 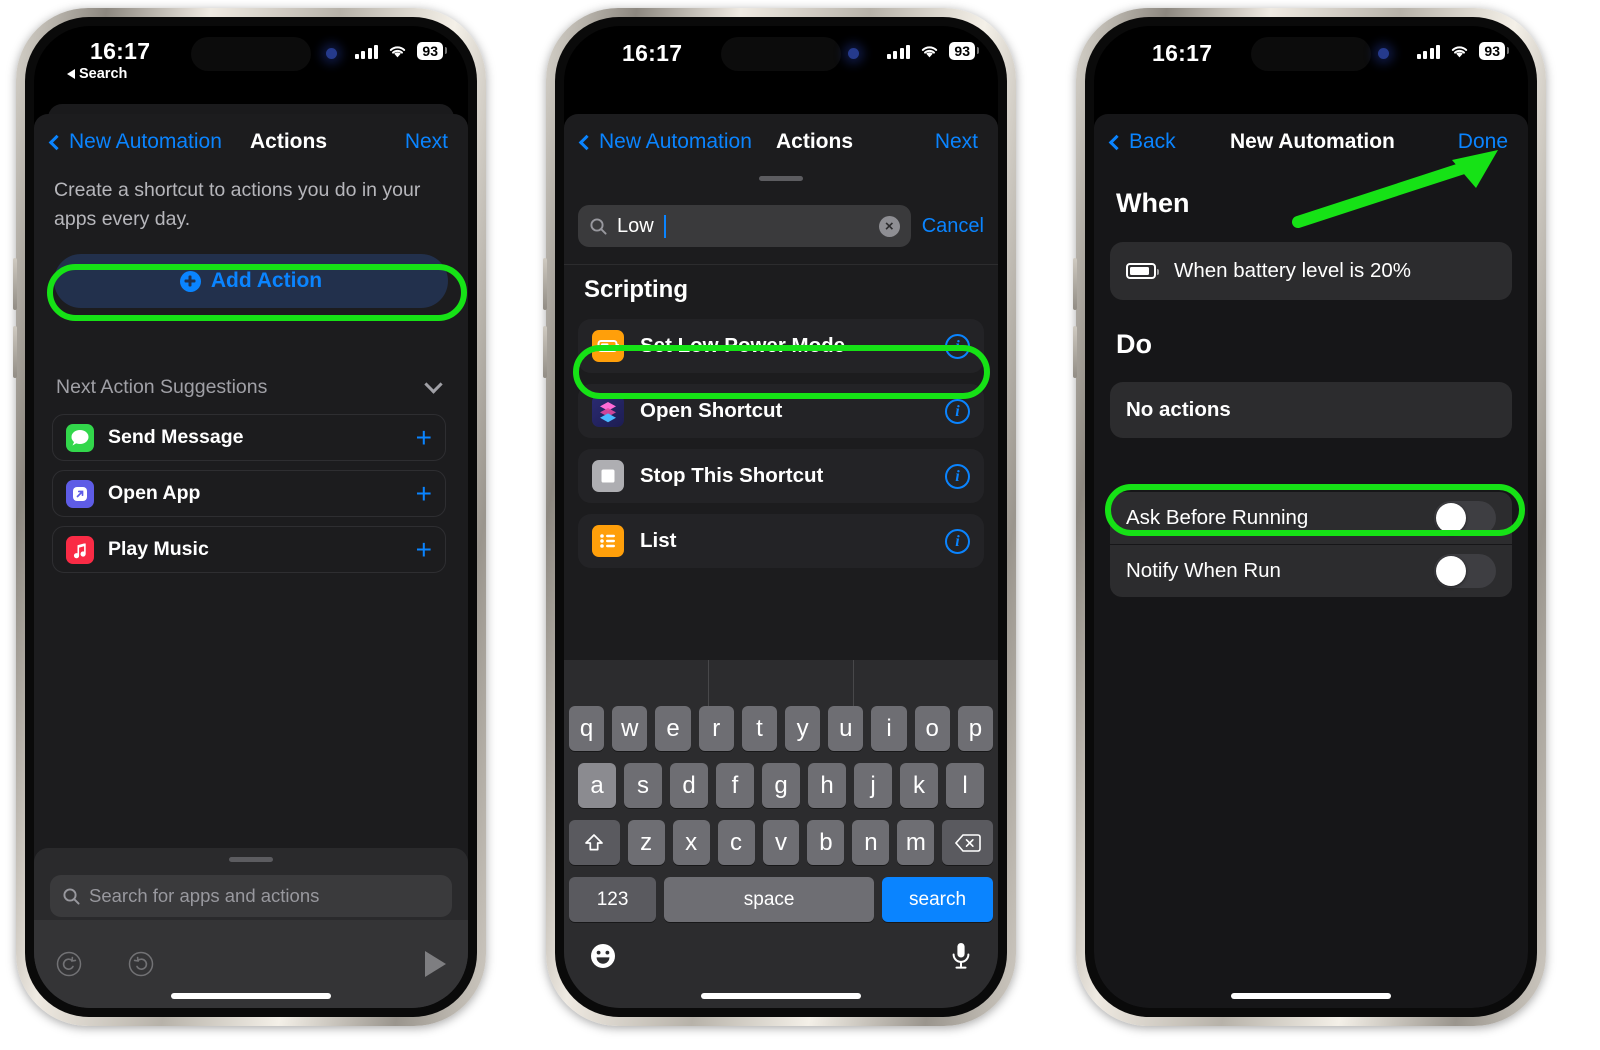 What do you see at coordinates (889, 728) in the screenshot?
I see `key-i: i` at bounding box center [889, 728].